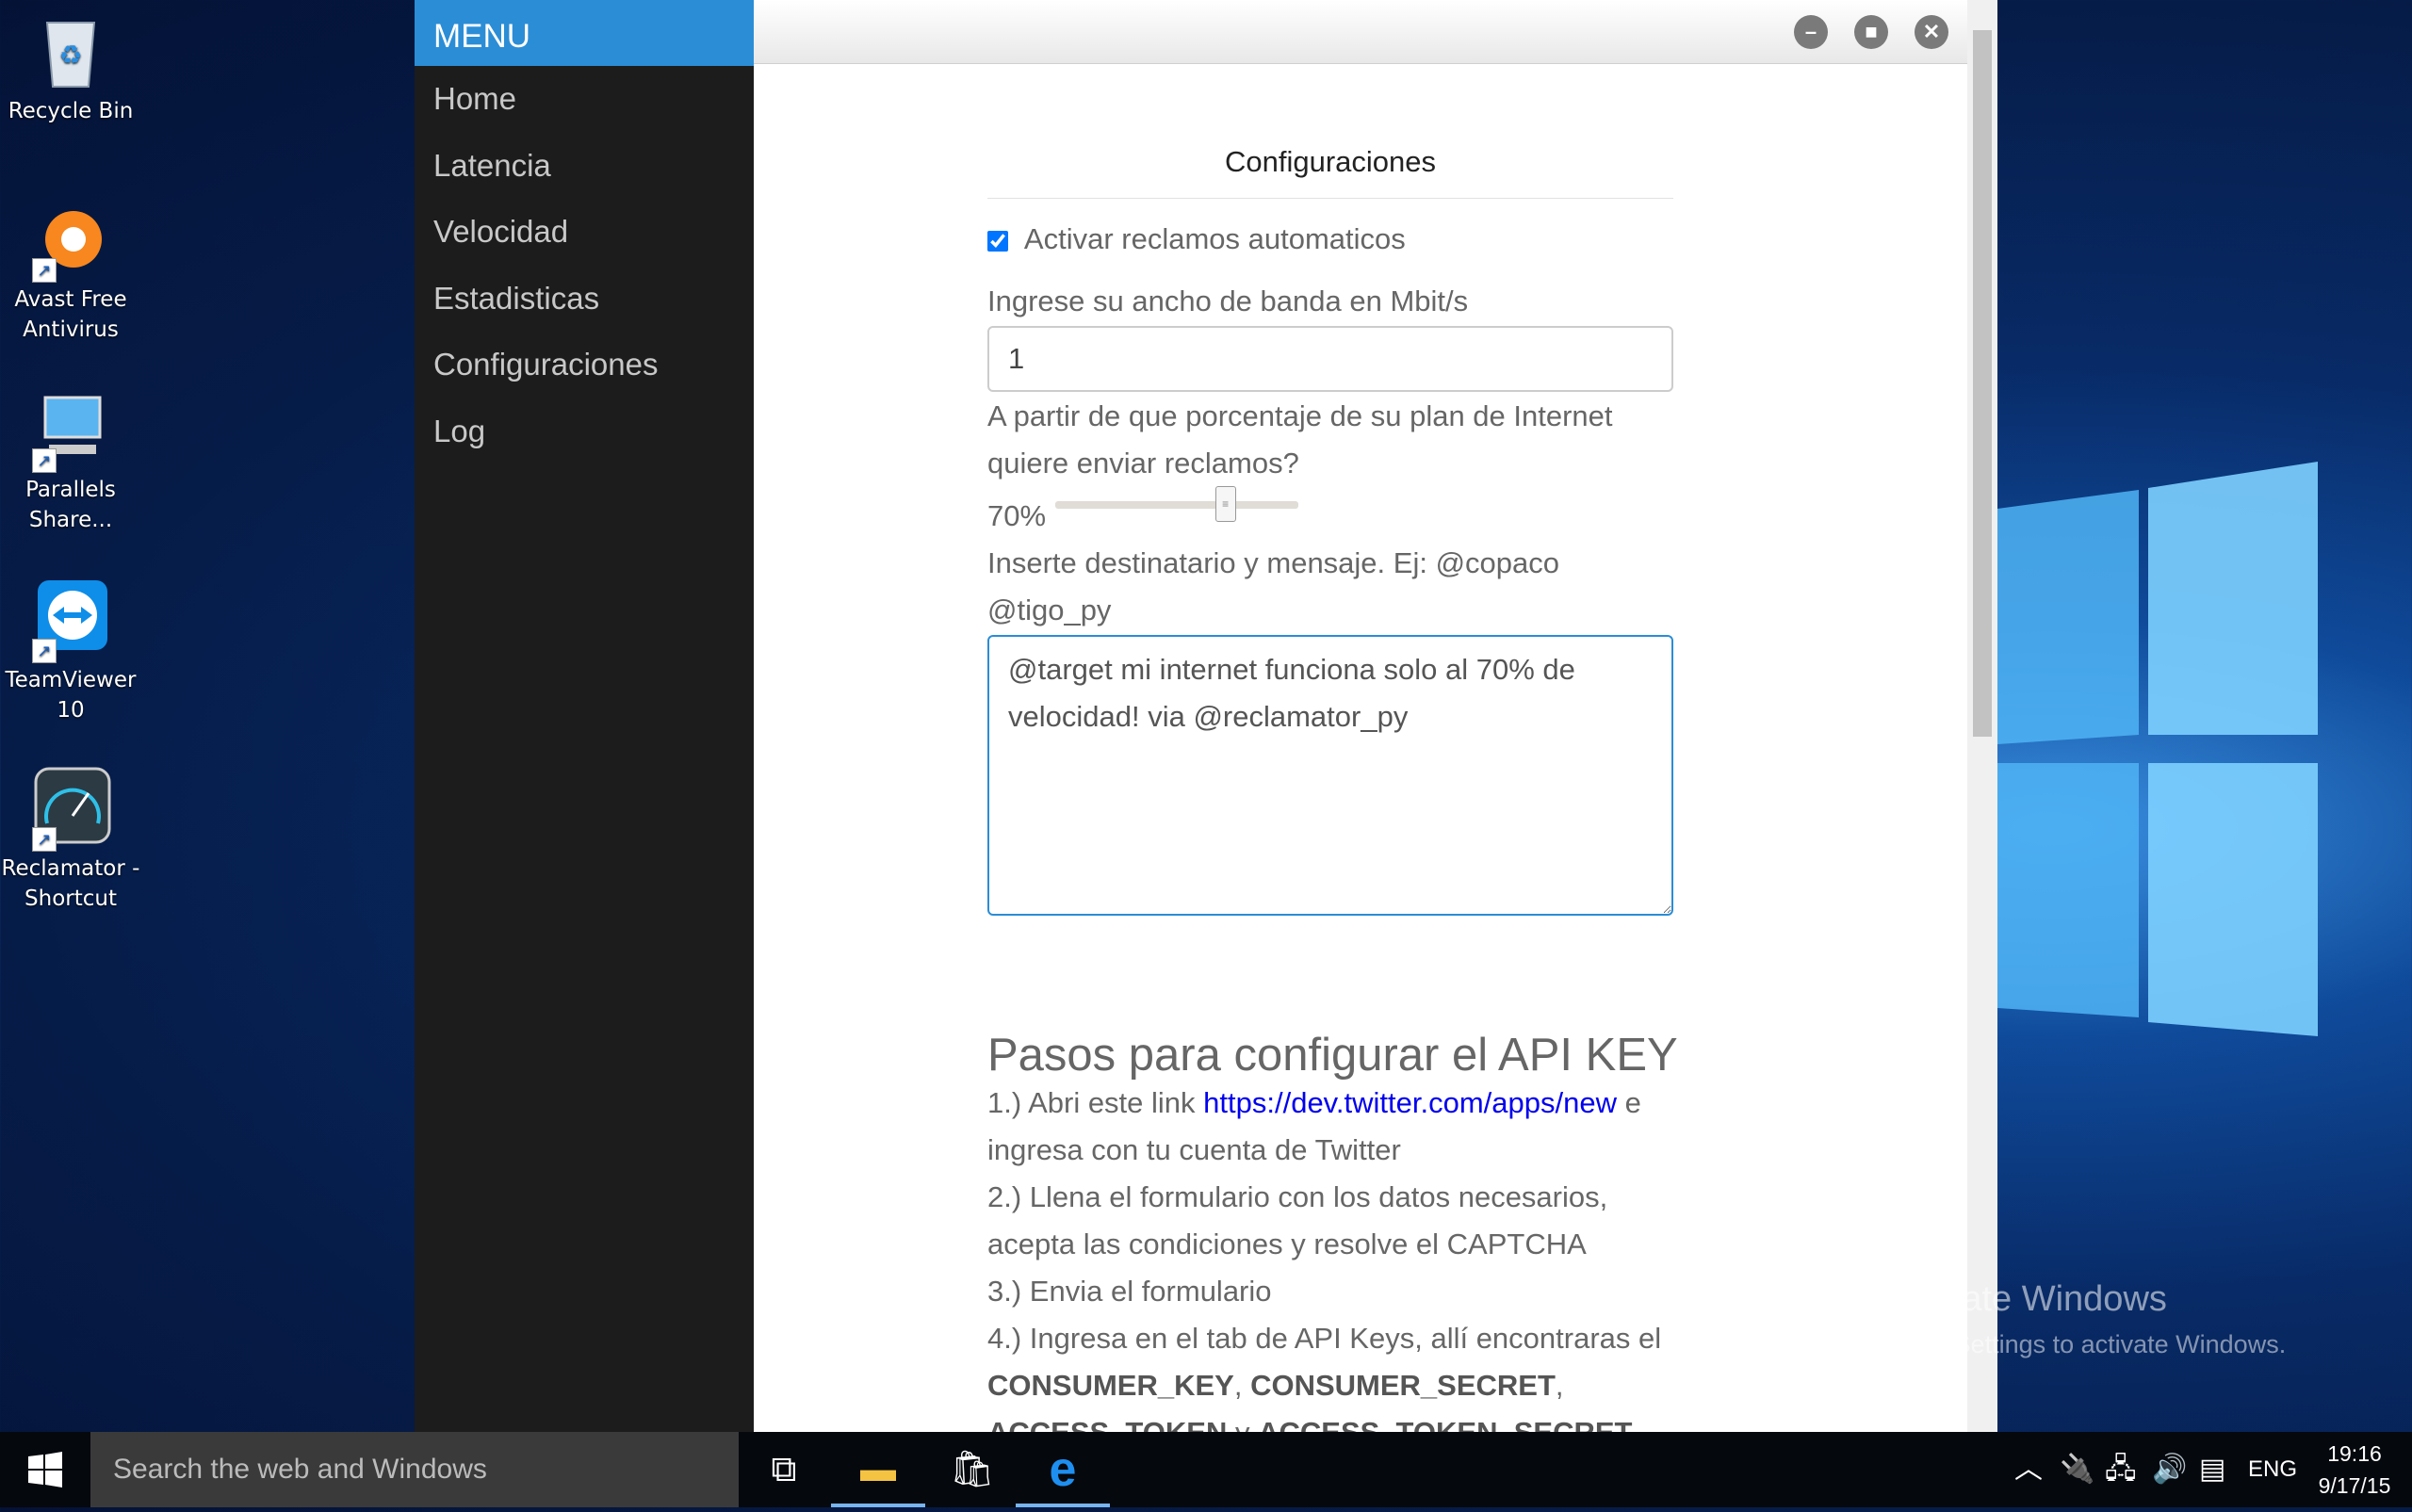  I want to click on auto-claims-checkbox, so click(998, 241).